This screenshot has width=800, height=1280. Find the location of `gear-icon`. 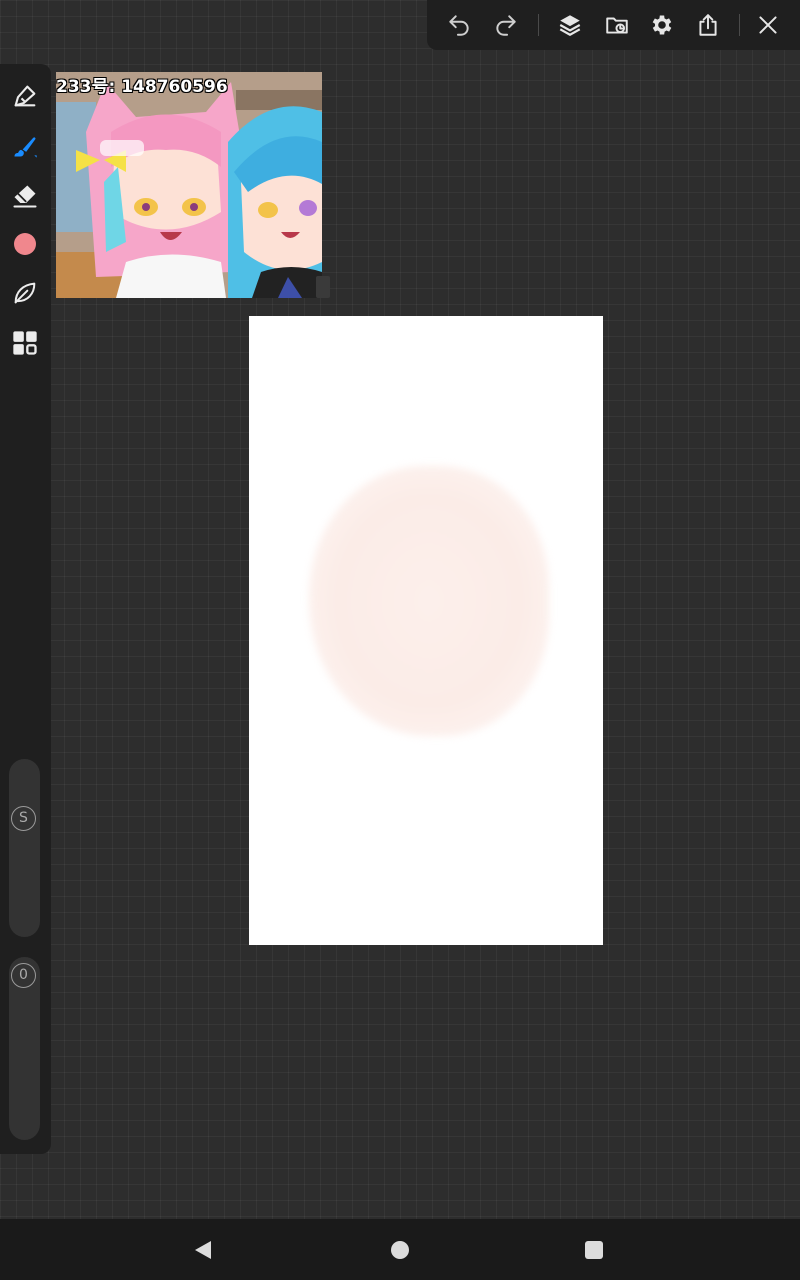

gear-icon is located at coordinates (662, 25).